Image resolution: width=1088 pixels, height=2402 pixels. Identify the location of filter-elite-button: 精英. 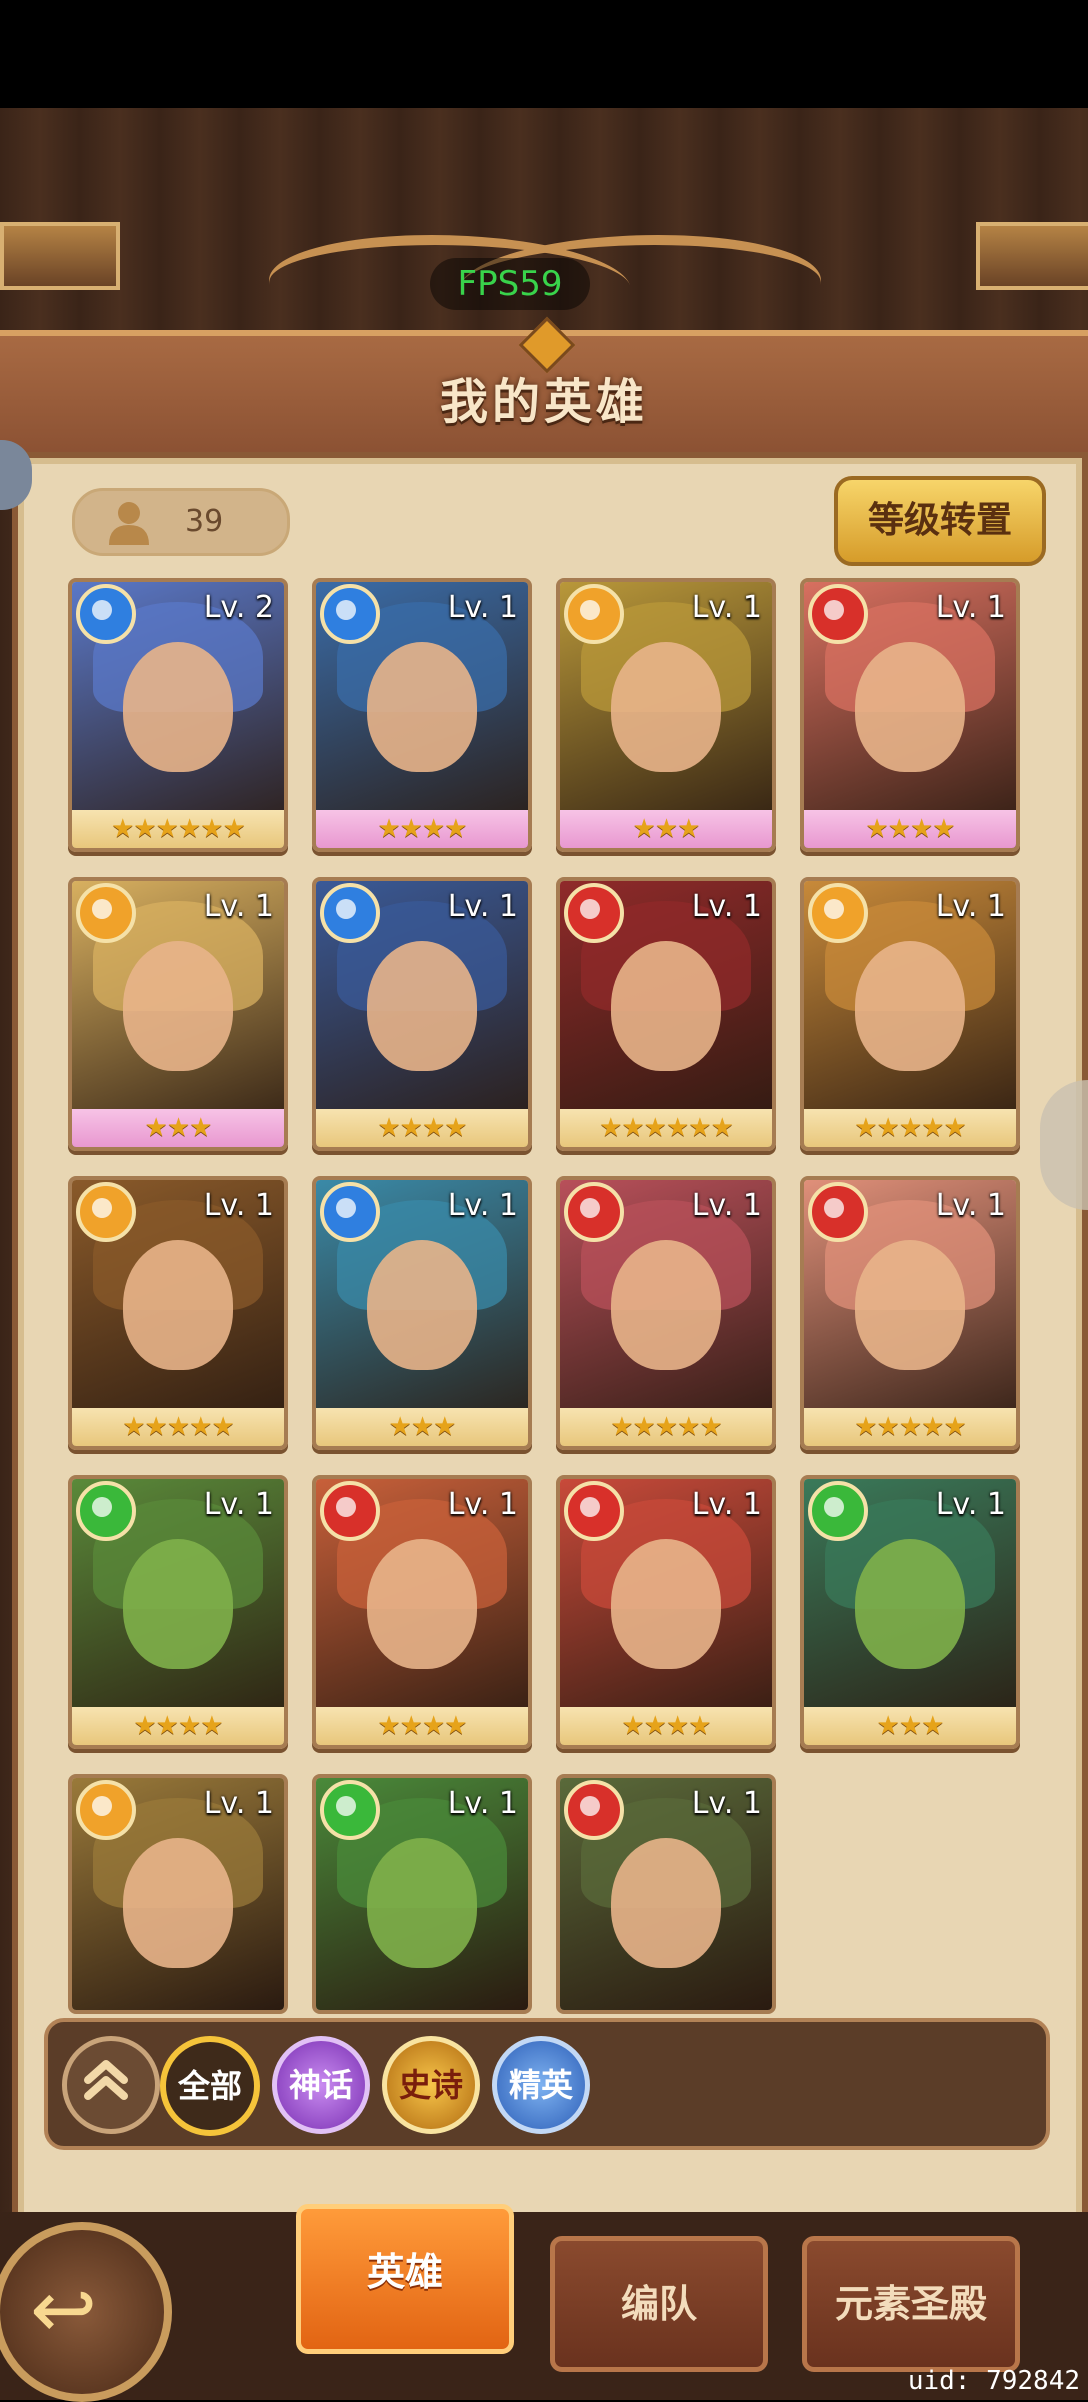
(541, 2085).